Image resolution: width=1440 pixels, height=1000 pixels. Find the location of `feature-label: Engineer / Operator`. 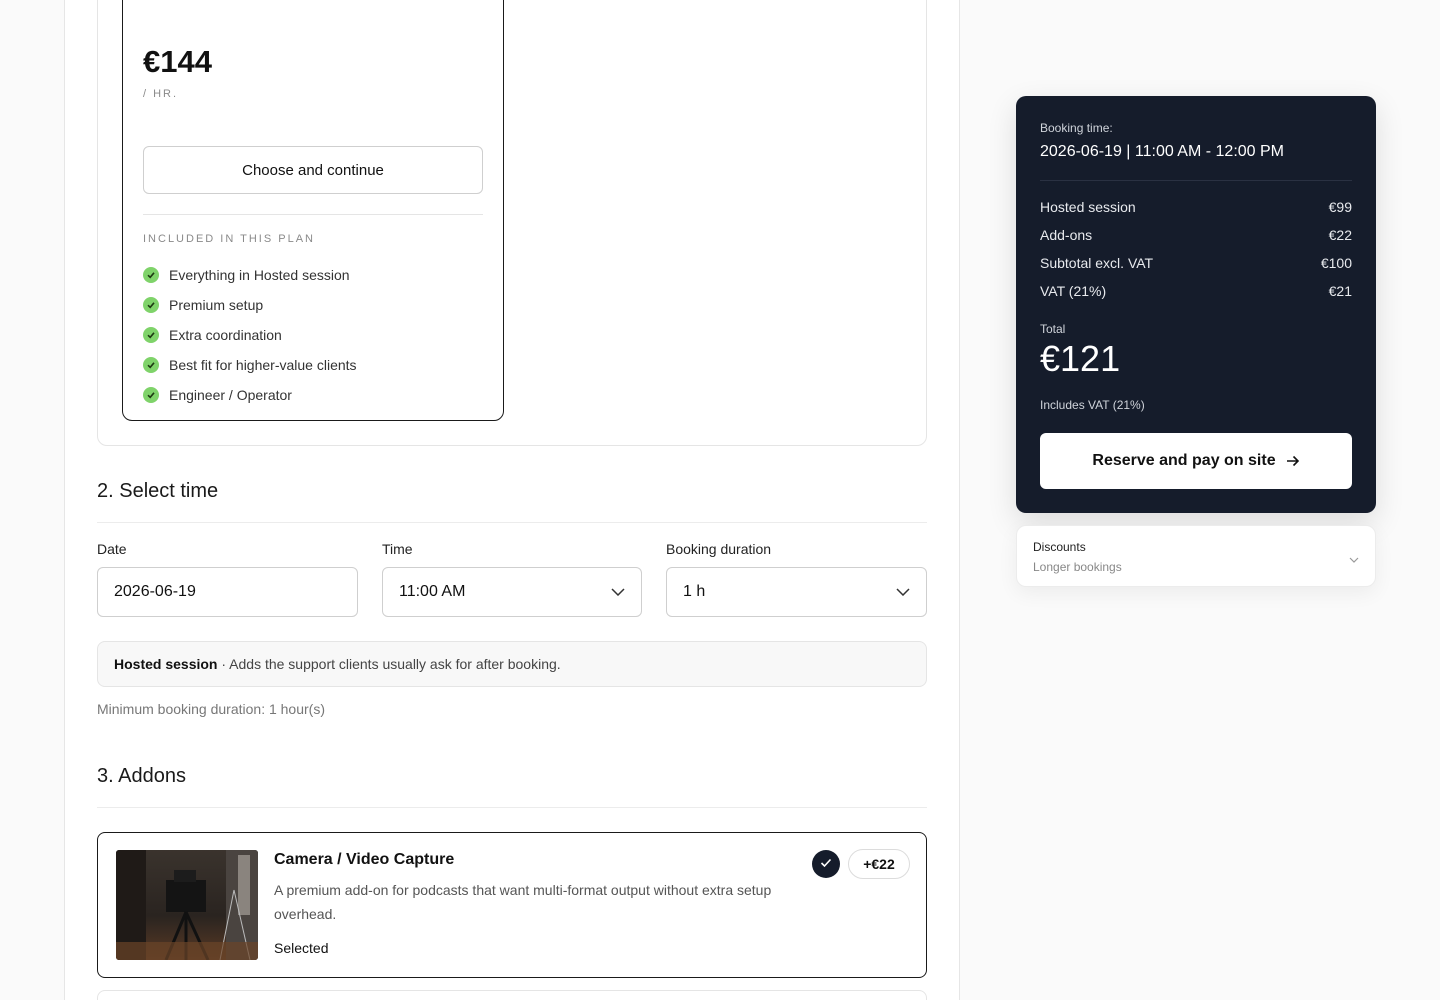

feature-label: Engineer / Operator is located at coordinates (230, 395).